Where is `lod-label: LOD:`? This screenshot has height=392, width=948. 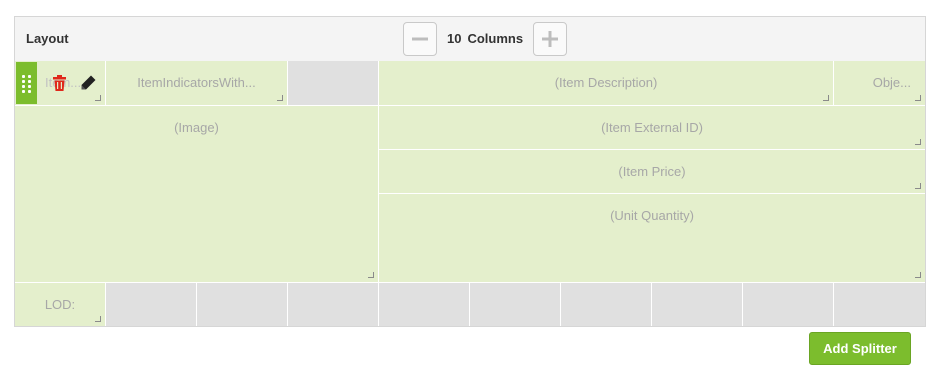 lod-label: LOD: is located at coordinates (60, 304).